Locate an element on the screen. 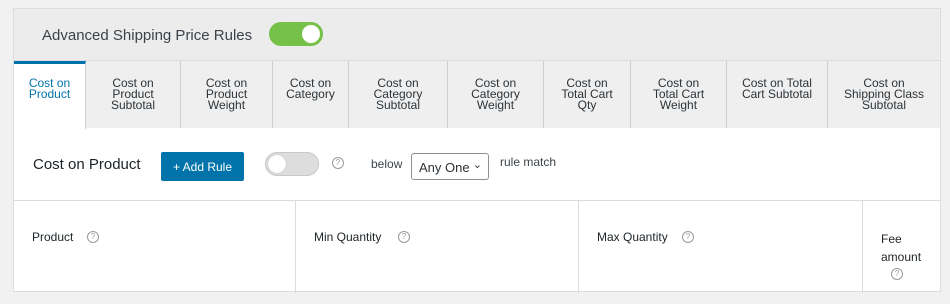 The image size is (950, 304). column-label: Max Quantity is located at coordinates (632, 237).